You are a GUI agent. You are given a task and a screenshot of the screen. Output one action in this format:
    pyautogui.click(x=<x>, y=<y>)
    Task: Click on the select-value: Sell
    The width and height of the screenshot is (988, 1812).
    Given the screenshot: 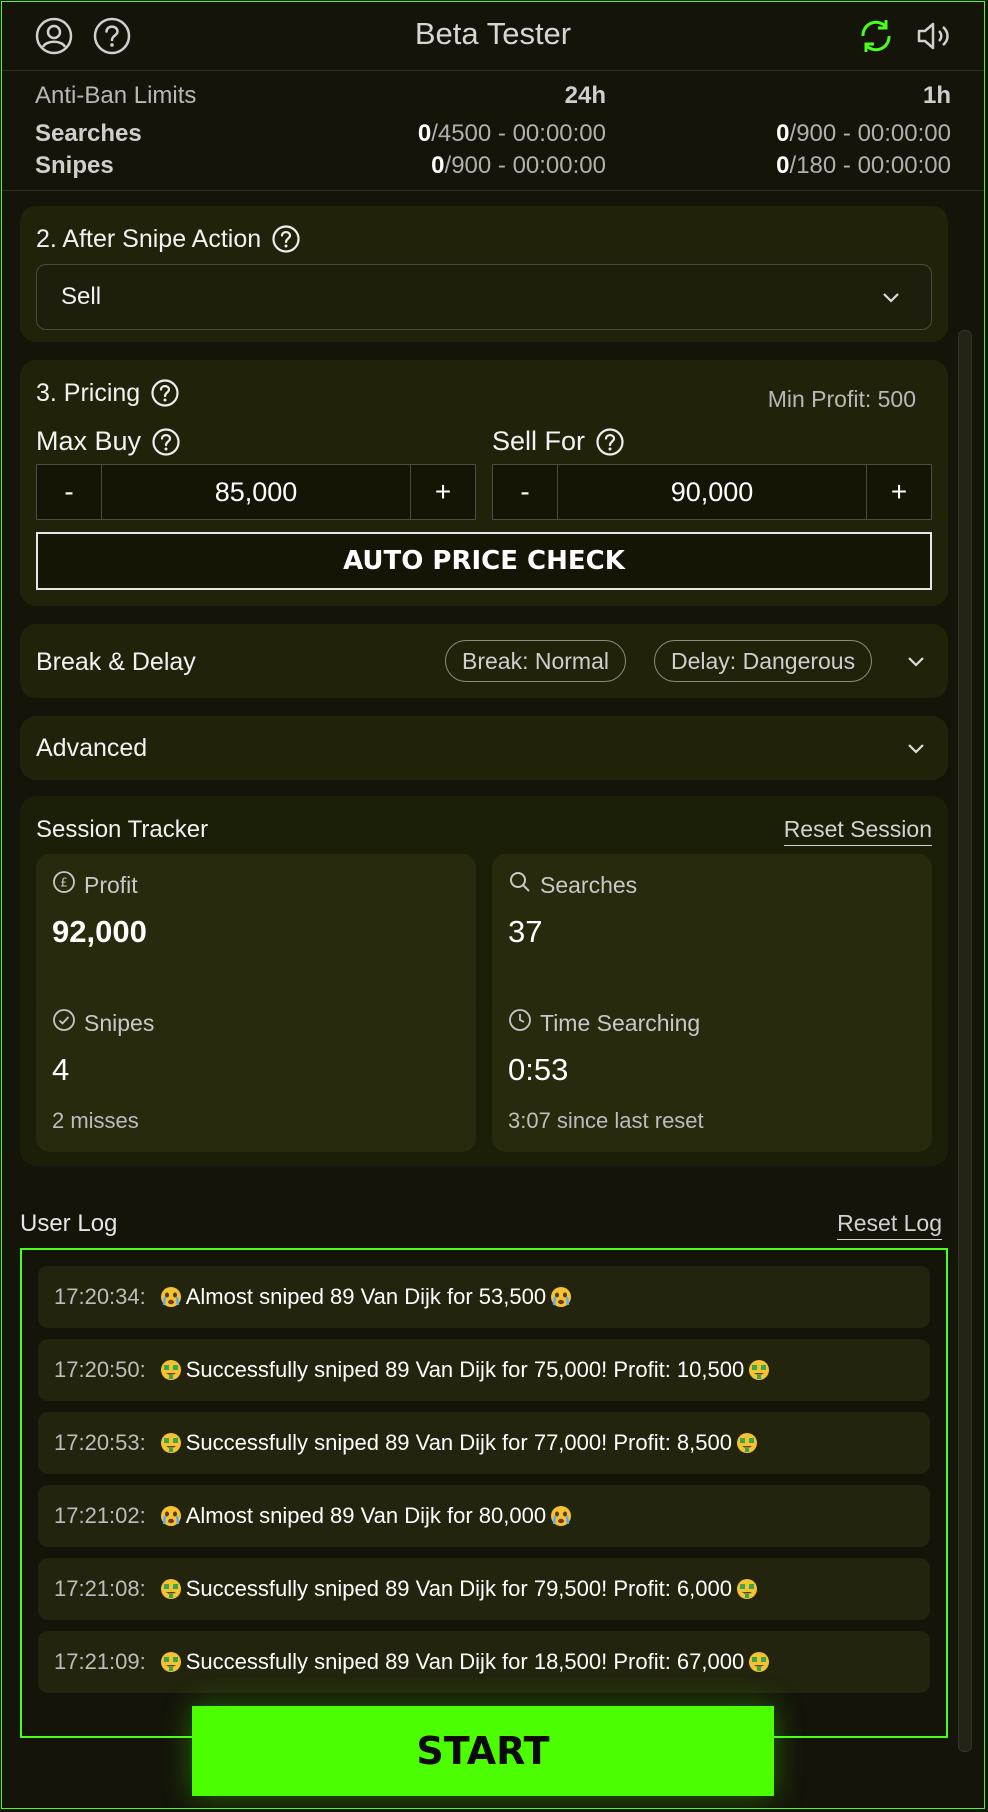 What is the action you would take?
    pyautogui.click(x=81, y=296)
    